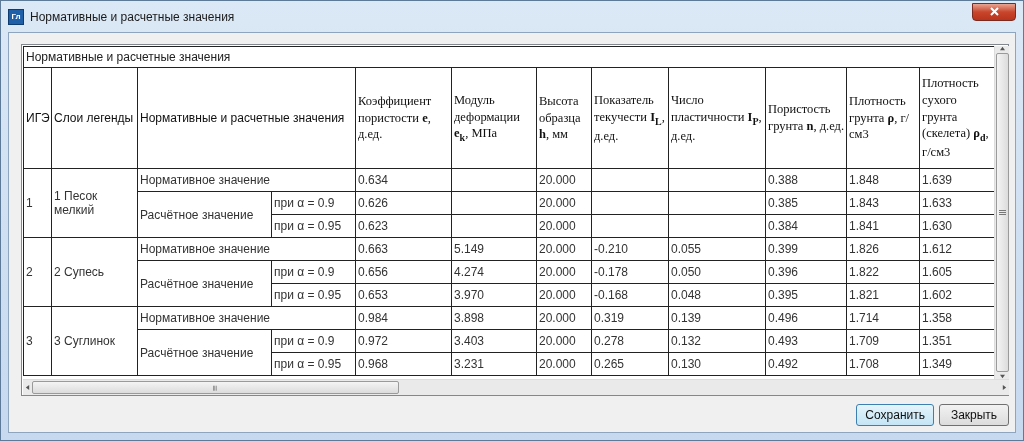 Image resolution: width=1024 pixels, height=441 pixels. What do you see at coordinates (883, 318) in the screenshot?
I see `table-cell: 1.714` at bounding box center [883, 318].